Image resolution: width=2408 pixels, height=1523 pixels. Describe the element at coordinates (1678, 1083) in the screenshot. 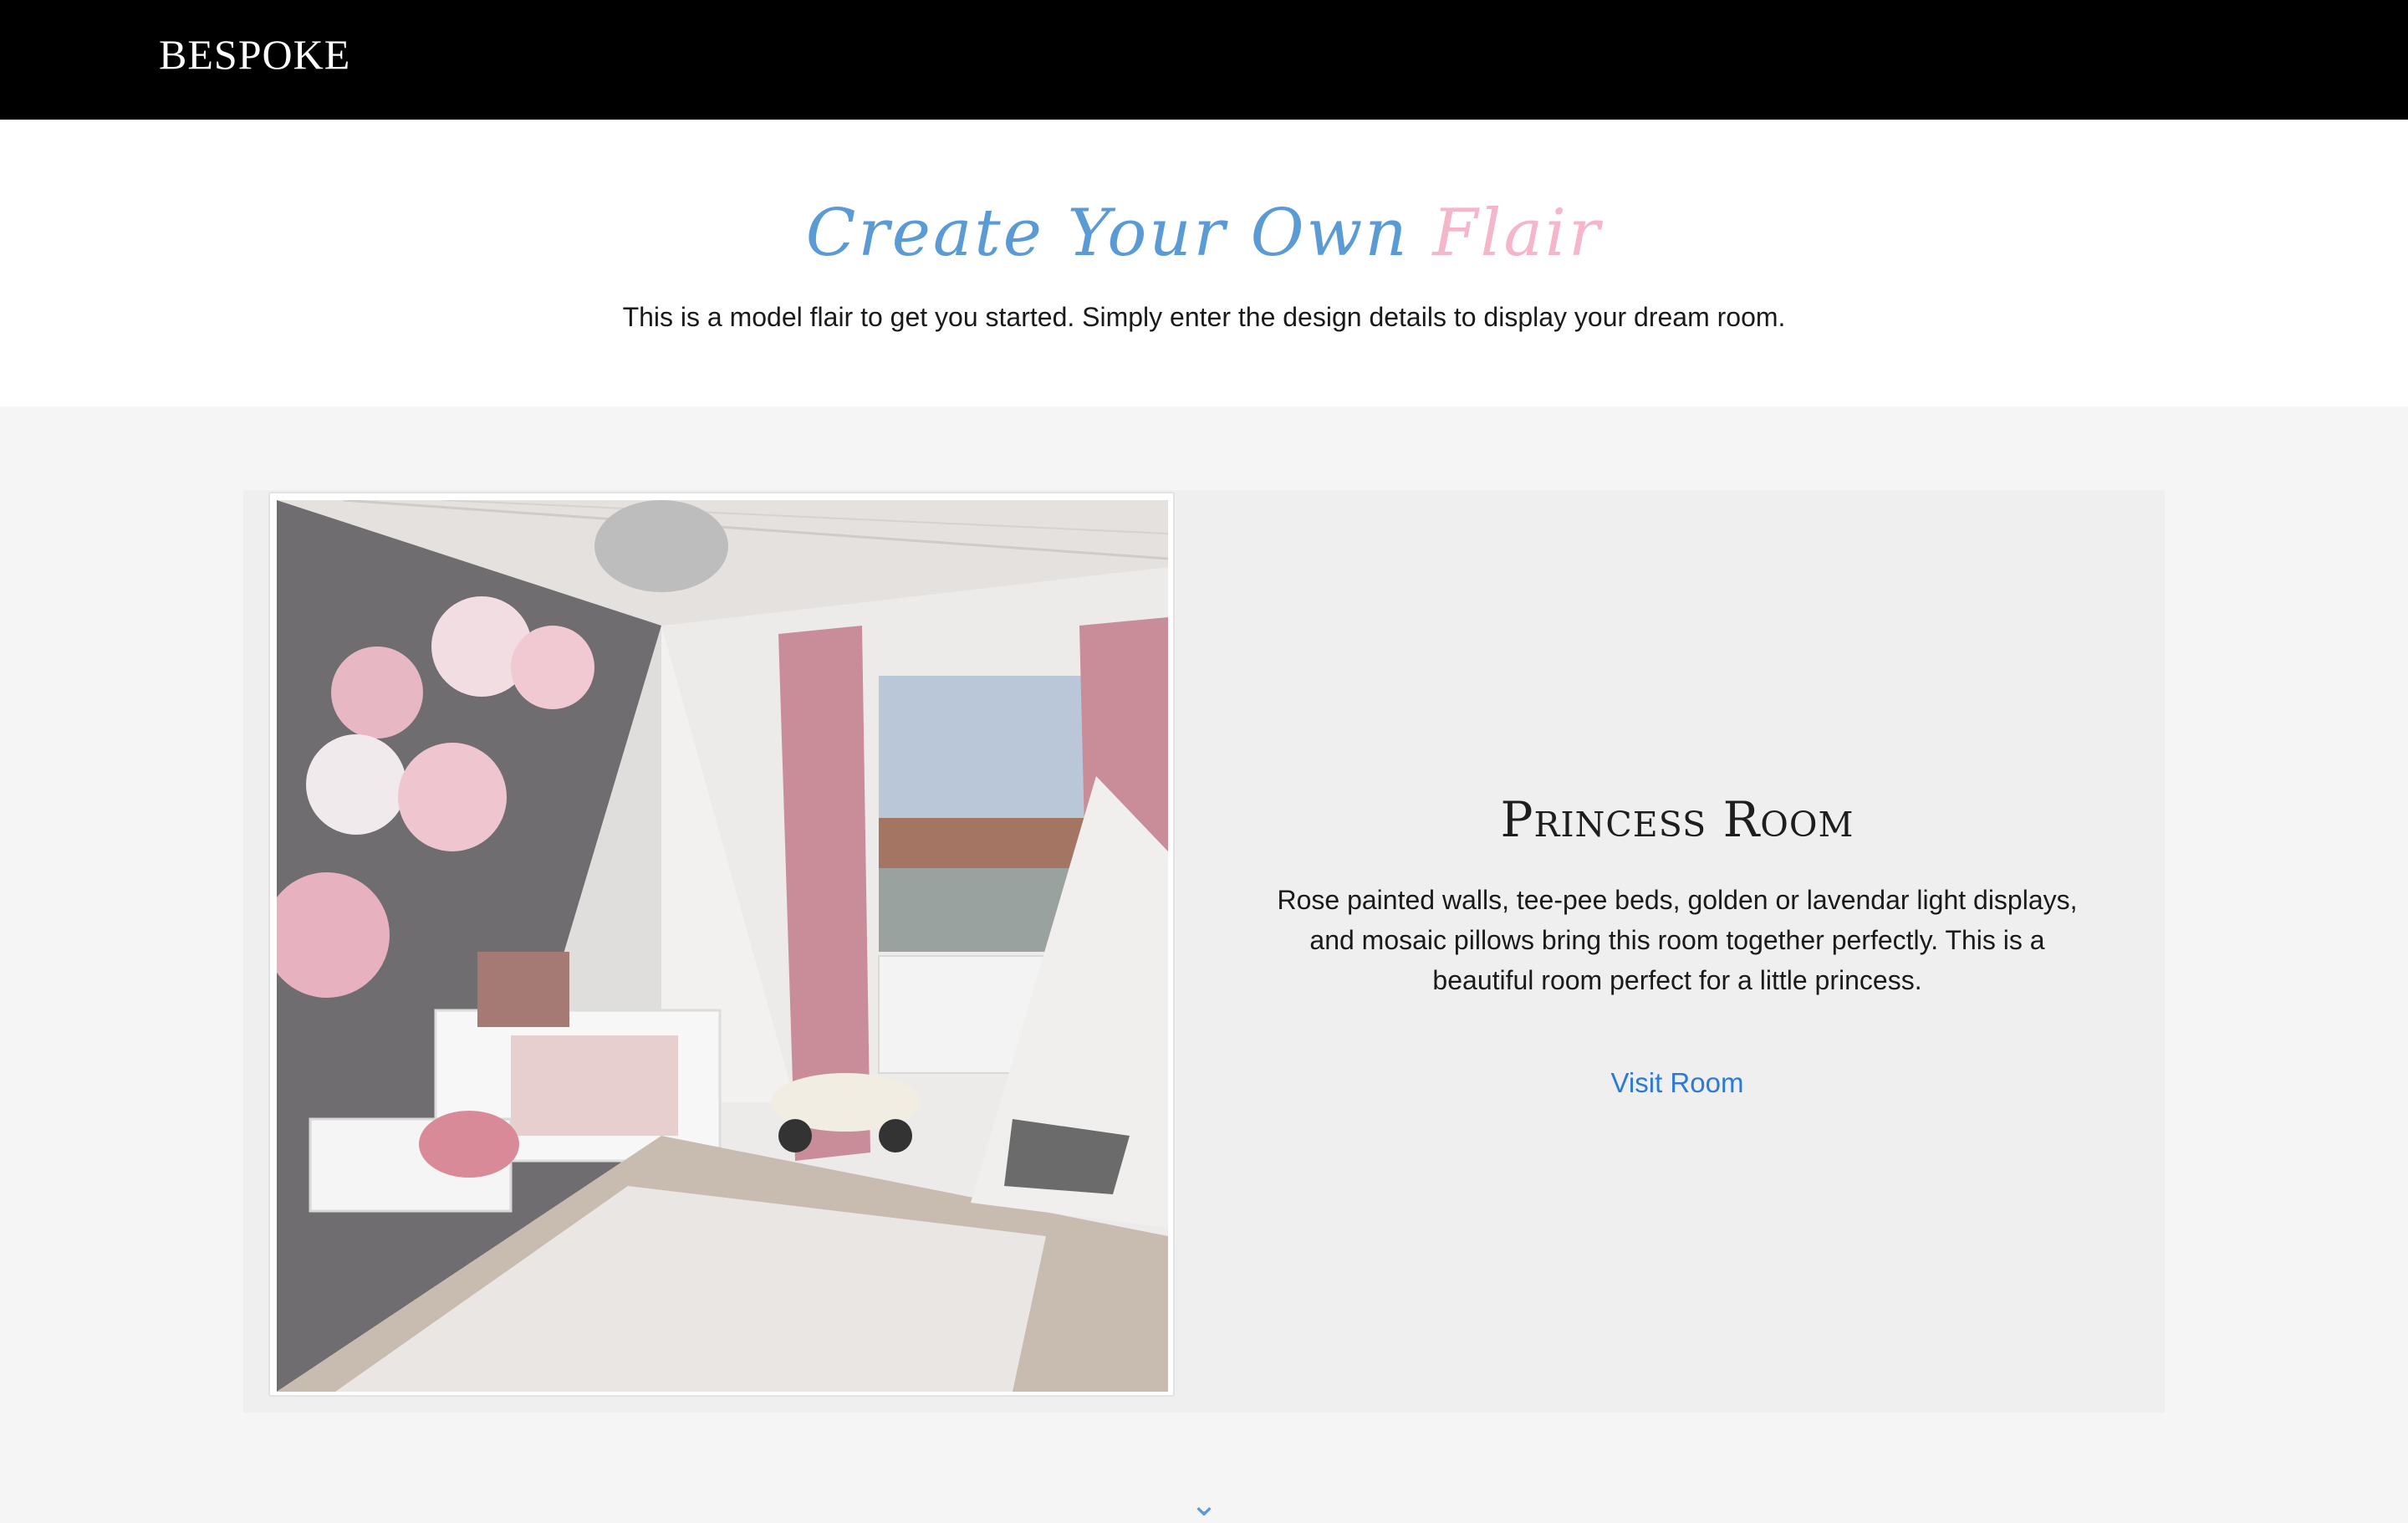

I see `visit-room-link: Visit Room` at that location.